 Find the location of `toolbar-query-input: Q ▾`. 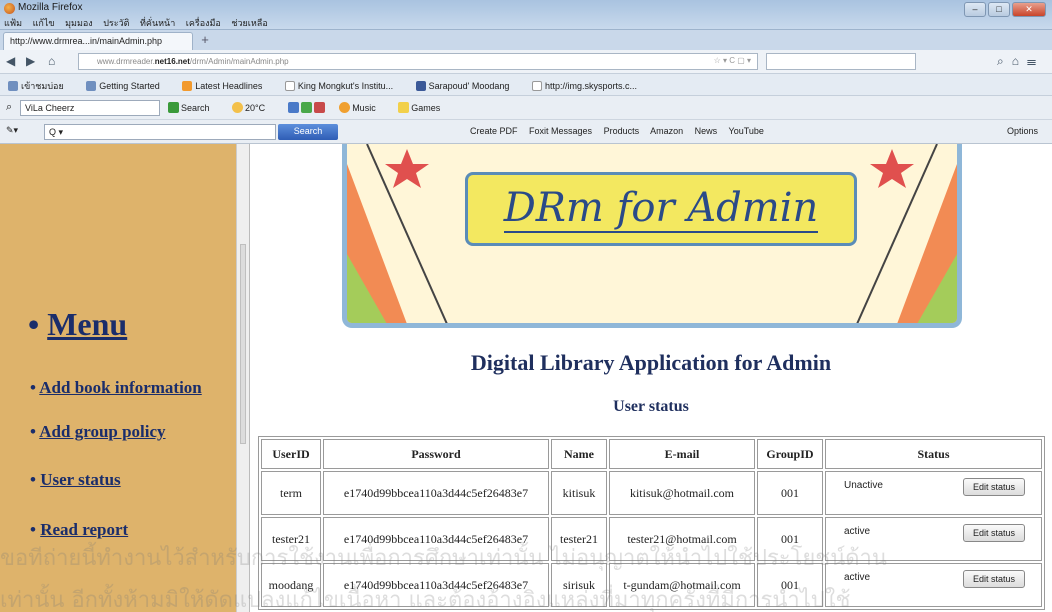

toolbar-query-input: Q ▾ is located at coordinates (160, 132).